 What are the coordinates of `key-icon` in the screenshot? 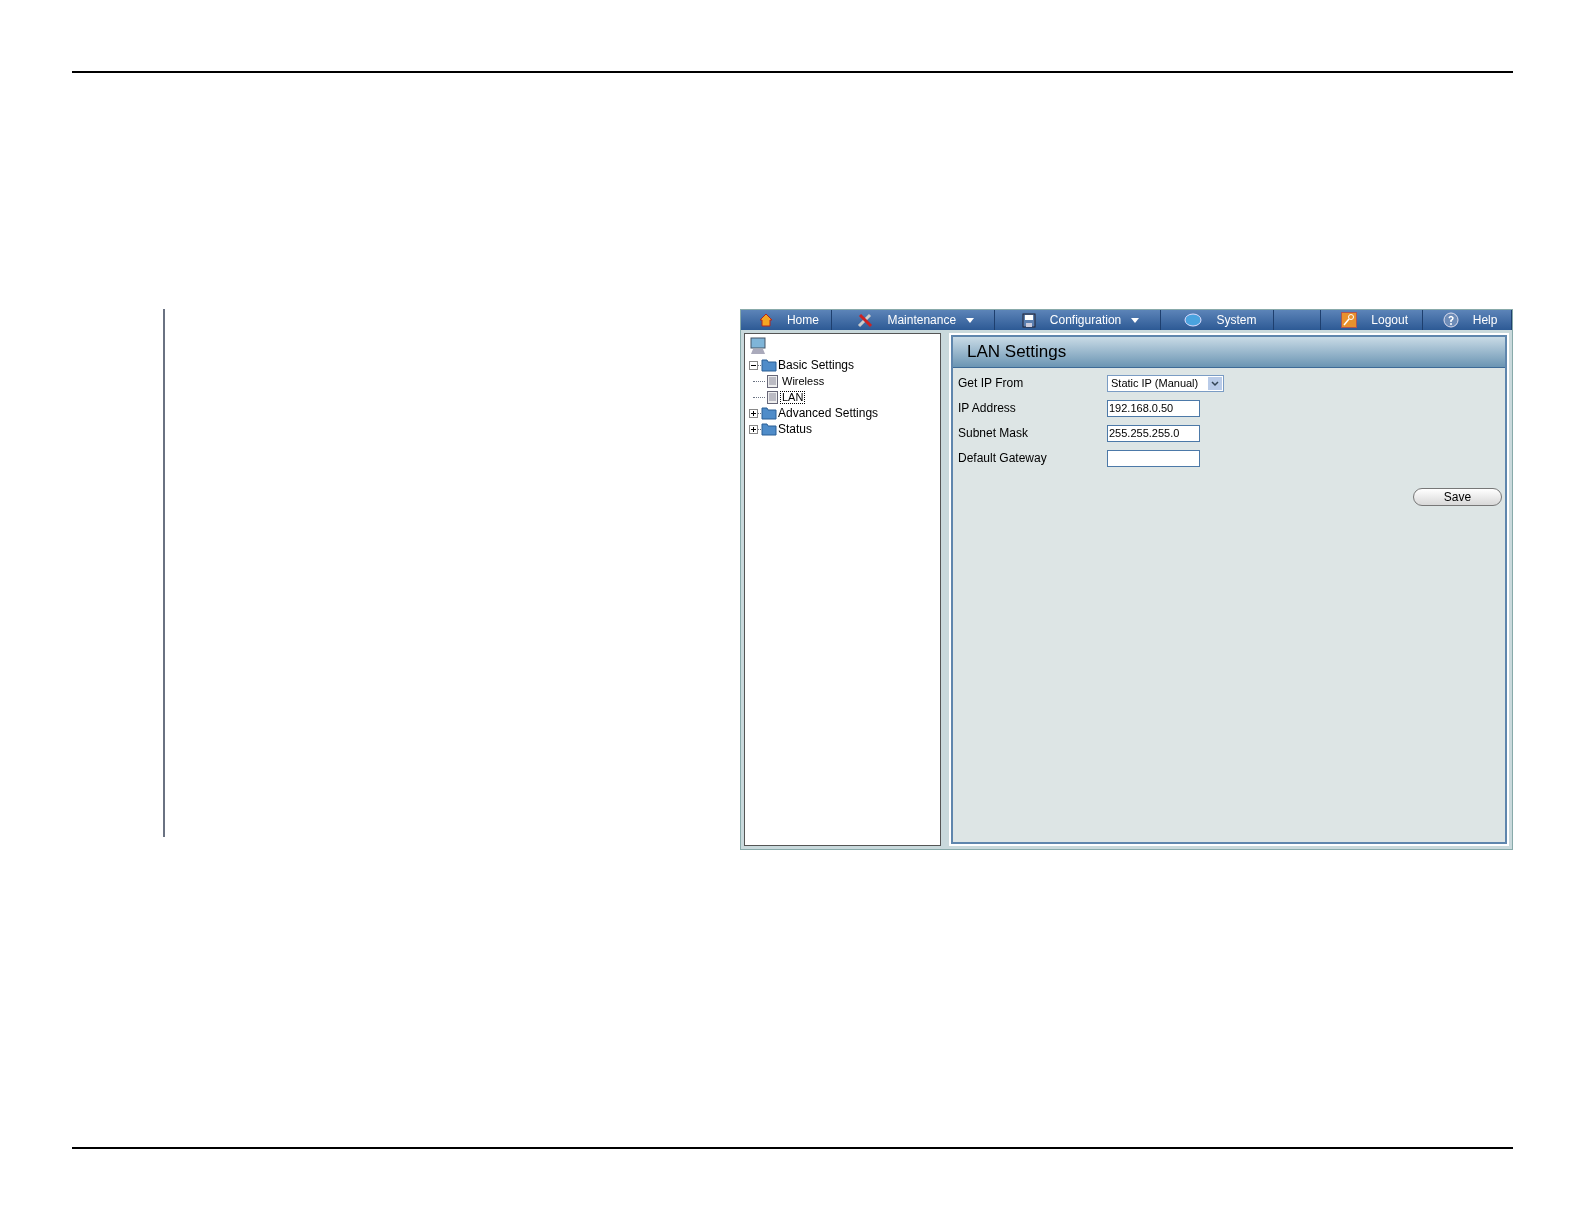 It's located at (1349, 320).